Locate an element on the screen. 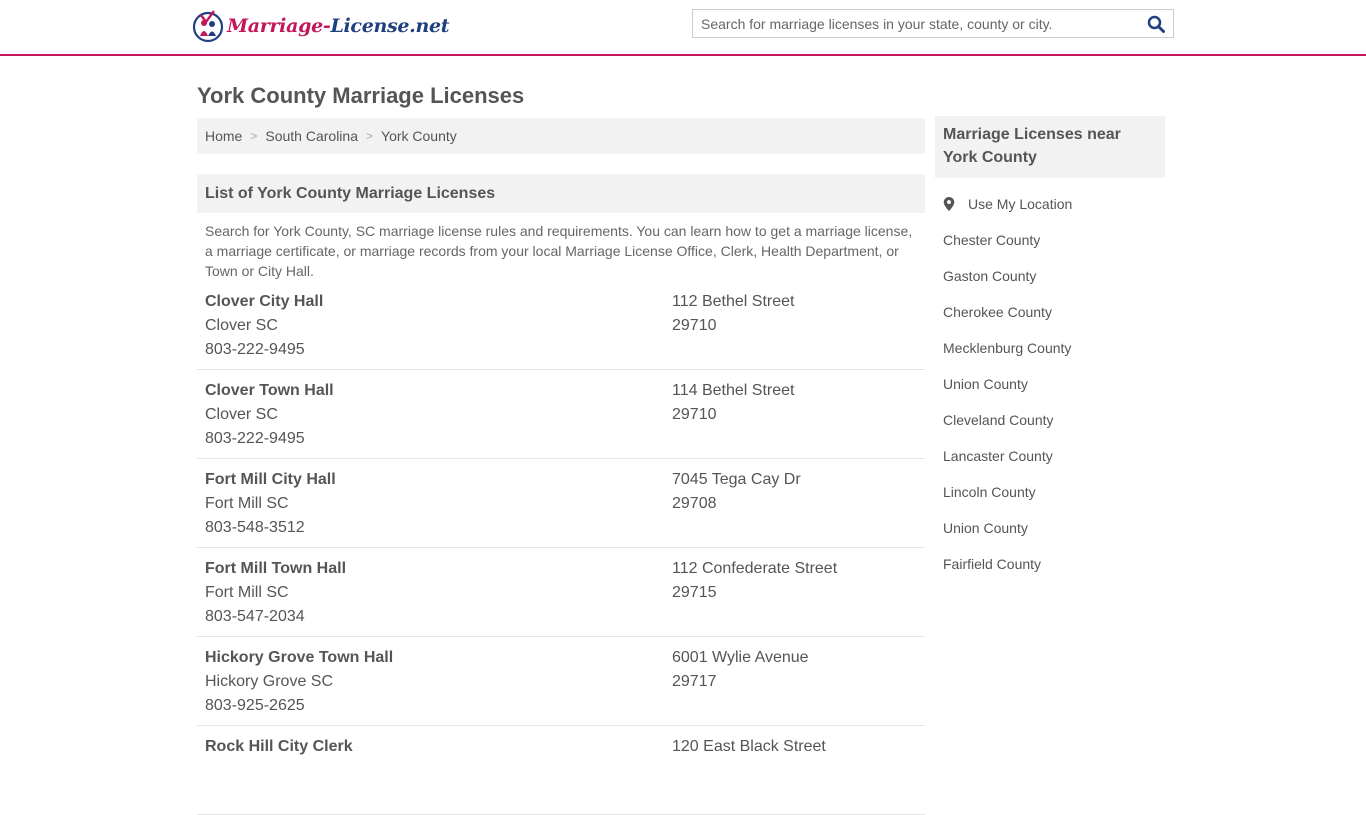  sidebar-county-link: Lancaster County is located at coordinates (1050, 456).